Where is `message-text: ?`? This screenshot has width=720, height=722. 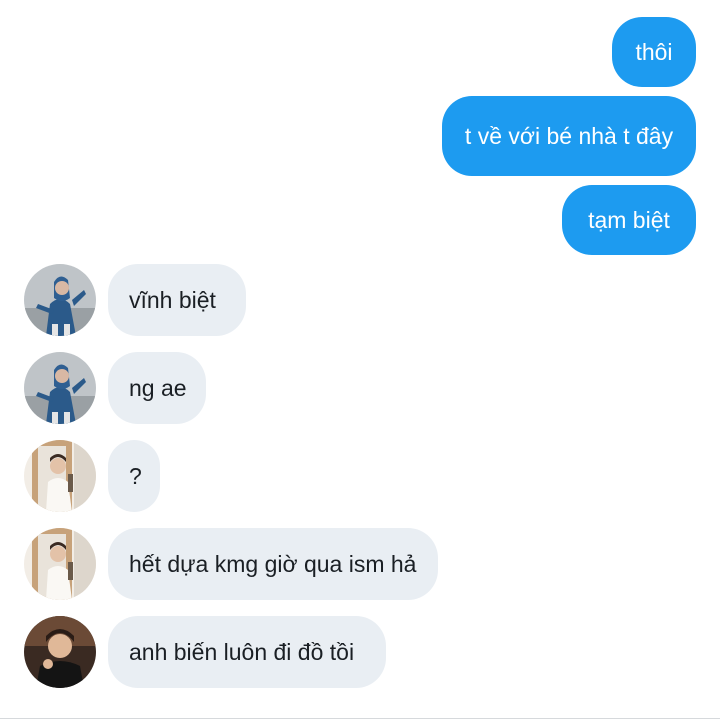
message-text: ? is located at coordinates (135, 475).